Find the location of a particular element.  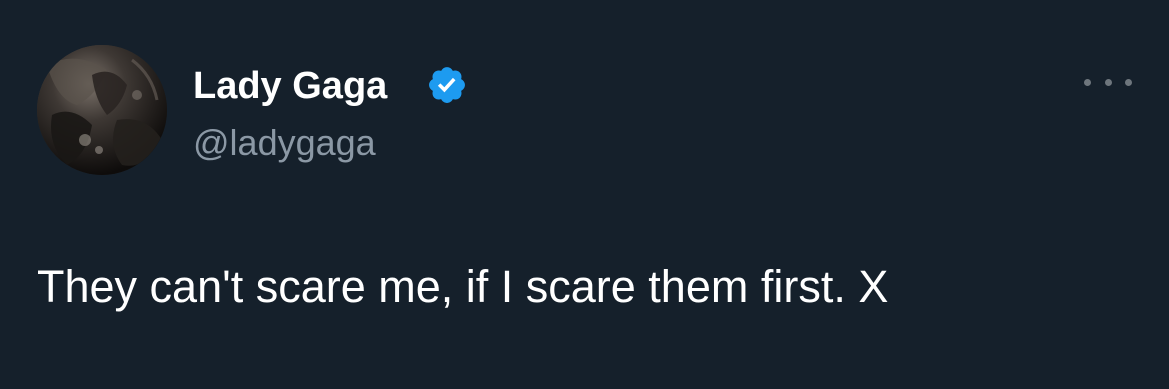

verified-badge-icon is located at coordinates (447, 85).